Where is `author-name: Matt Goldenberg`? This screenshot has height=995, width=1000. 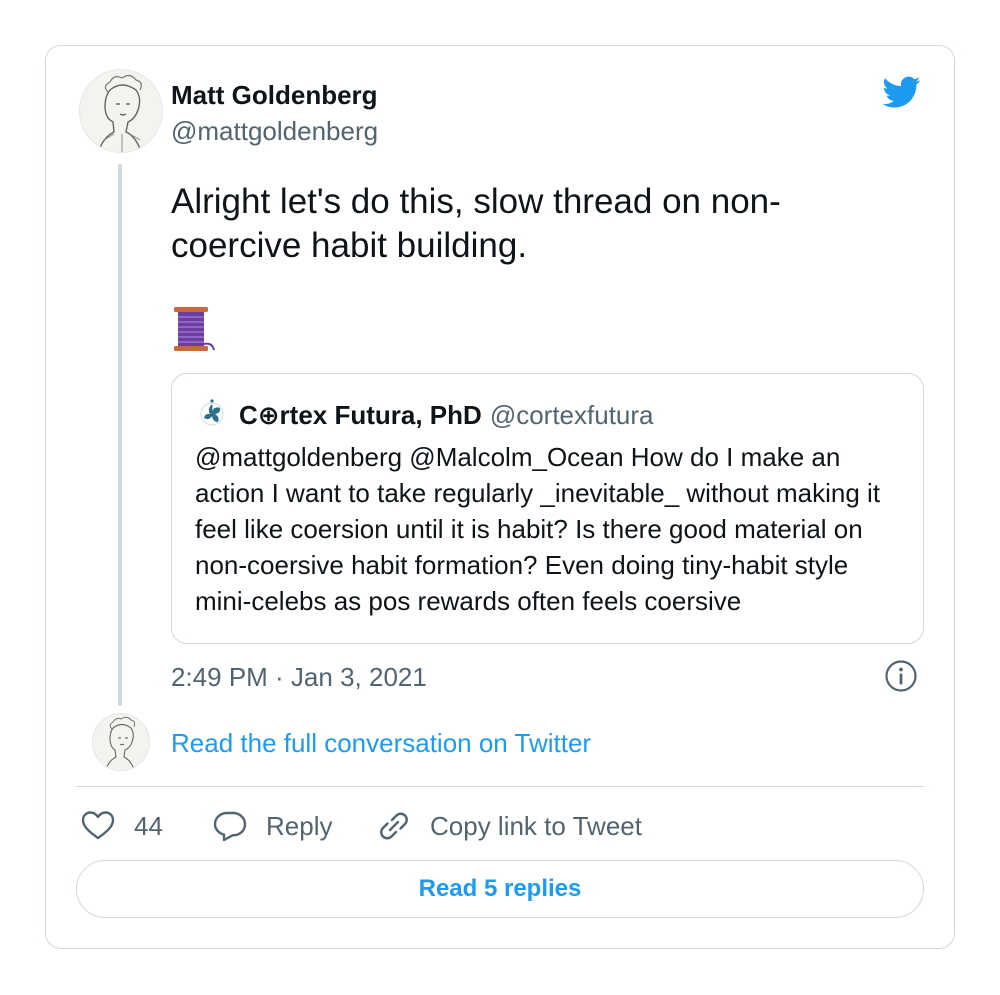 author-name: Matt Goldenberg is located at coordinates (274, 95).